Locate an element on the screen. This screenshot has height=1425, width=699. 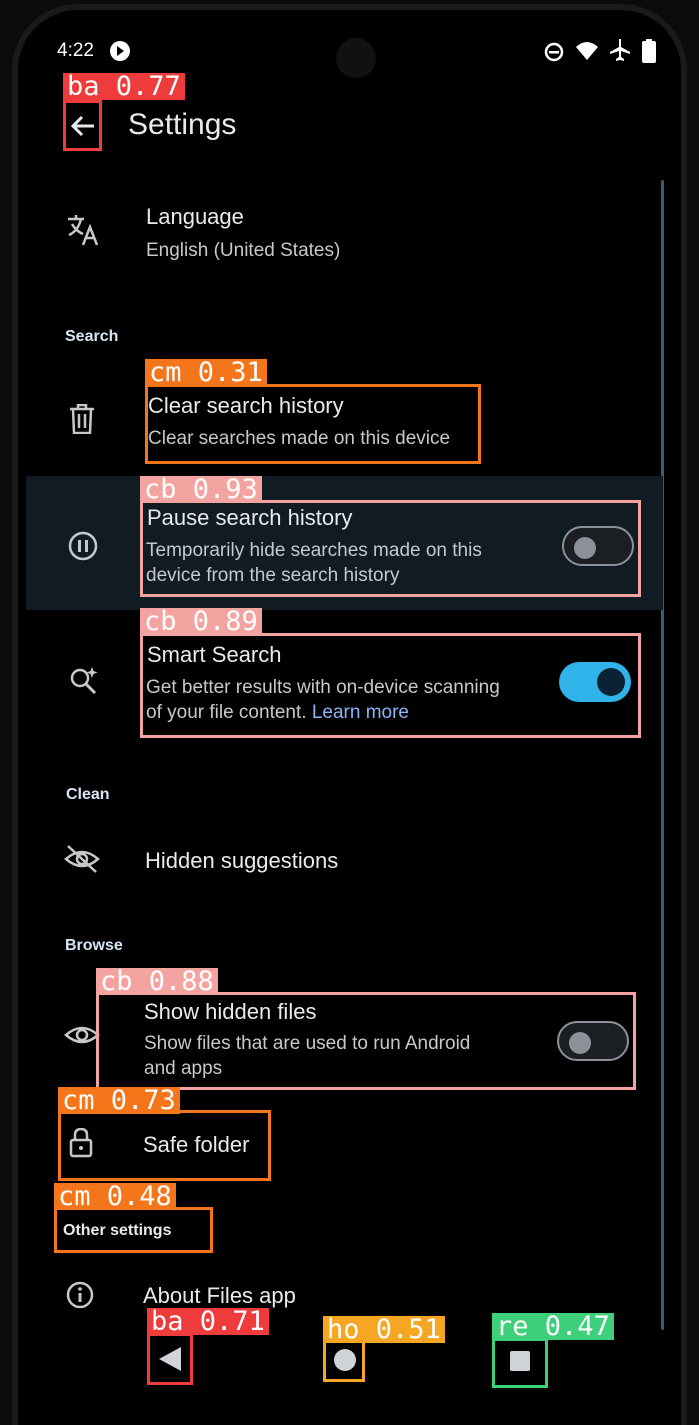
detection-label: ba 0.71 is located at coordinates (208, 1321).